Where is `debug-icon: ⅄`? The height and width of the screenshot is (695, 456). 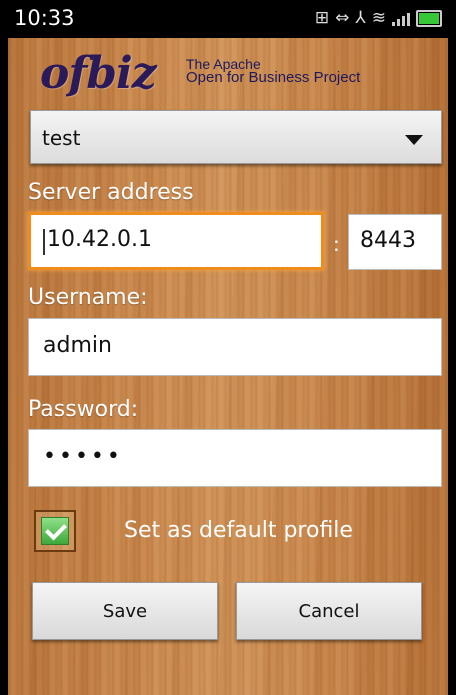
debug-icon: ⅄ is located at coordinates (360, 18).